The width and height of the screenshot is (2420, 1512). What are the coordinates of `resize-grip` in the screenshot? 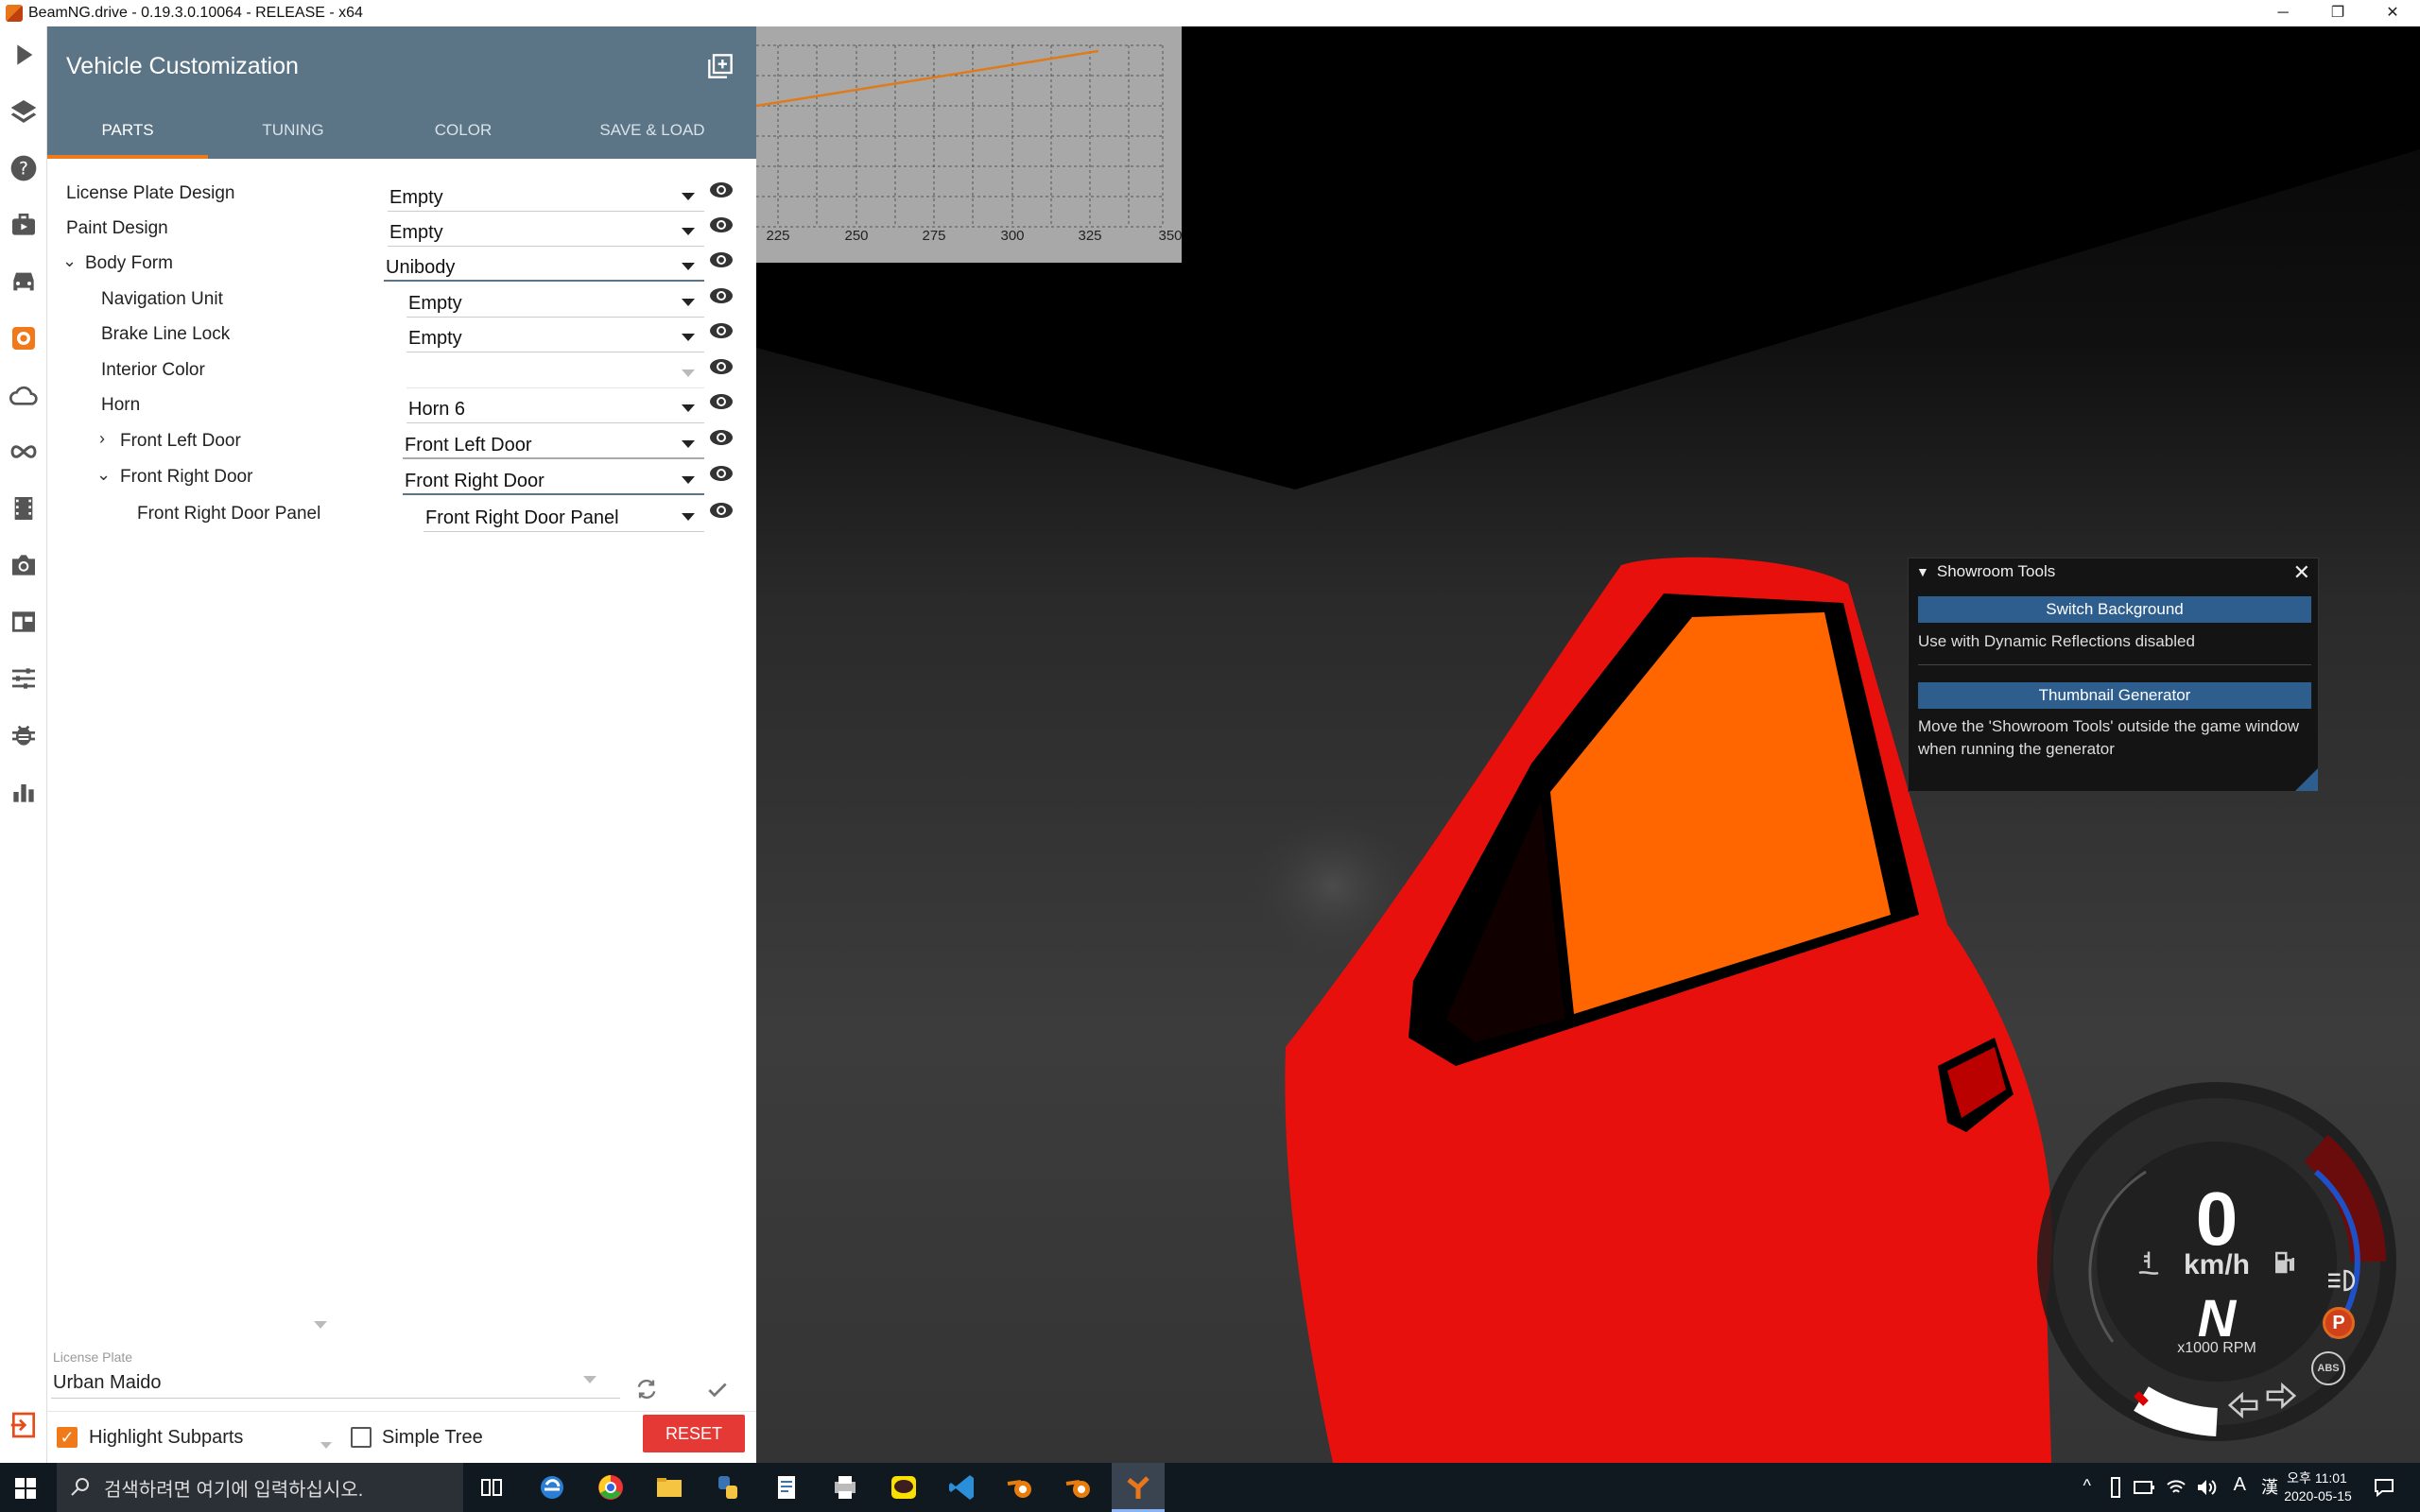 It's located at (2306, 779).